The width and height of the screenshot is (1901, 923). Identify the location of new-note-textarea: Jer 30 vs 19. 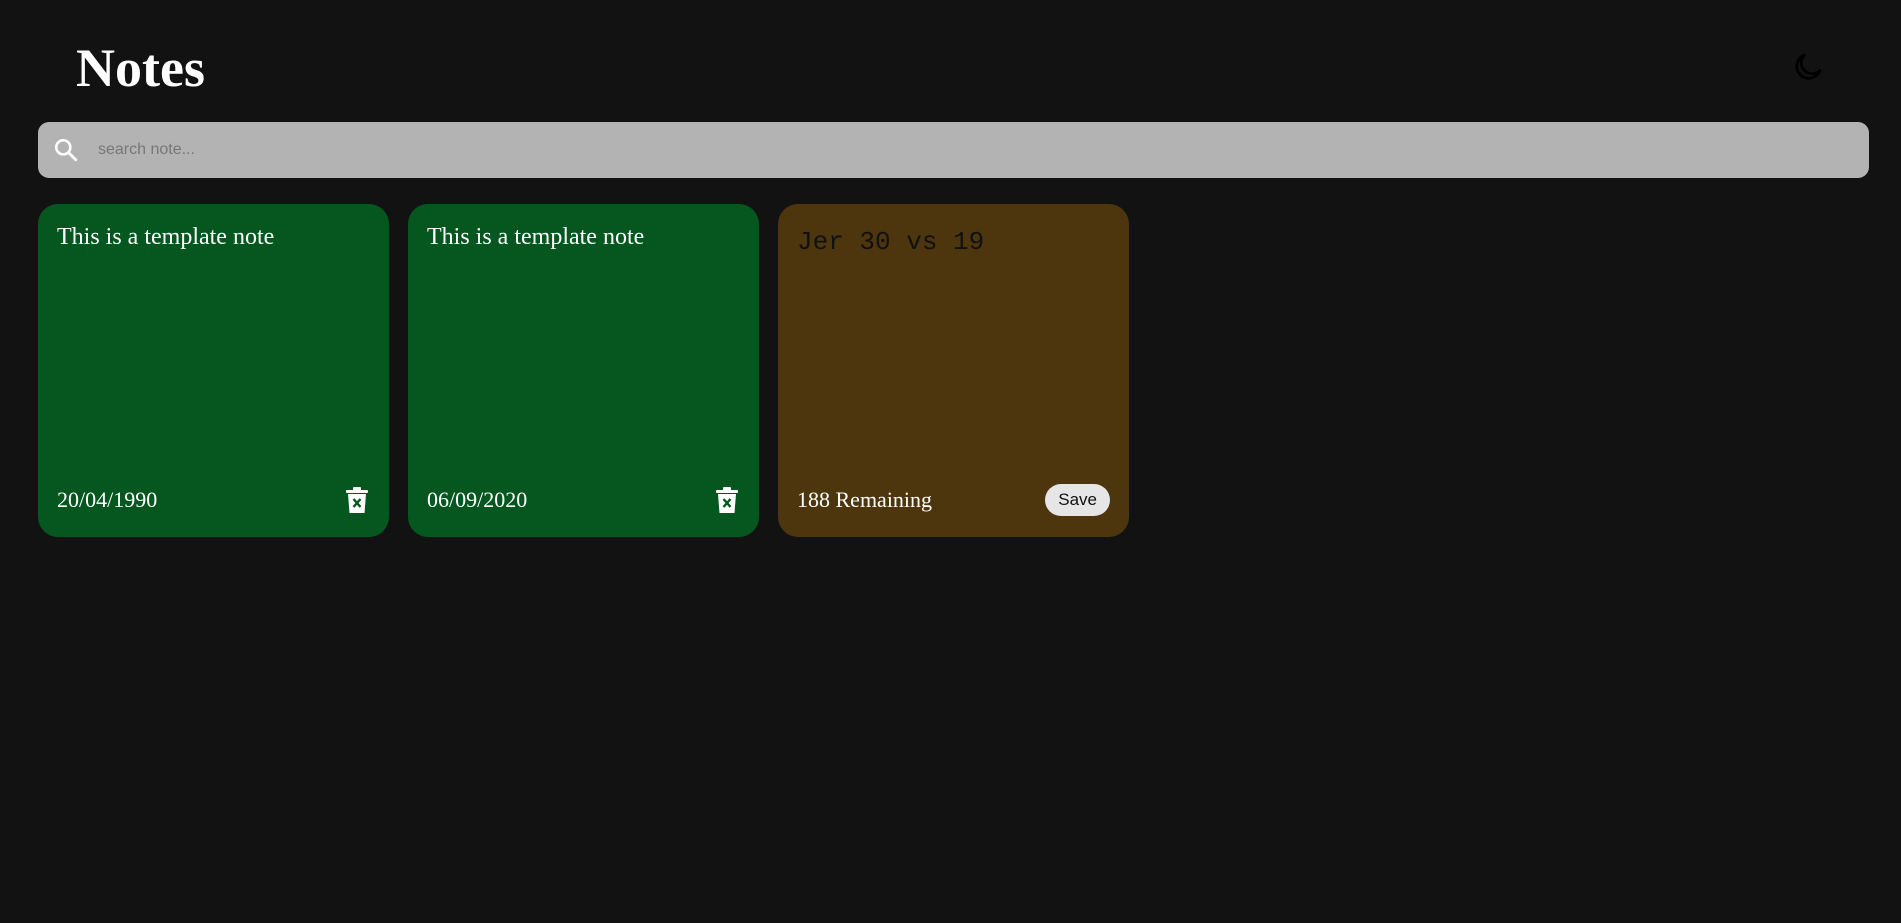
(953, 341).